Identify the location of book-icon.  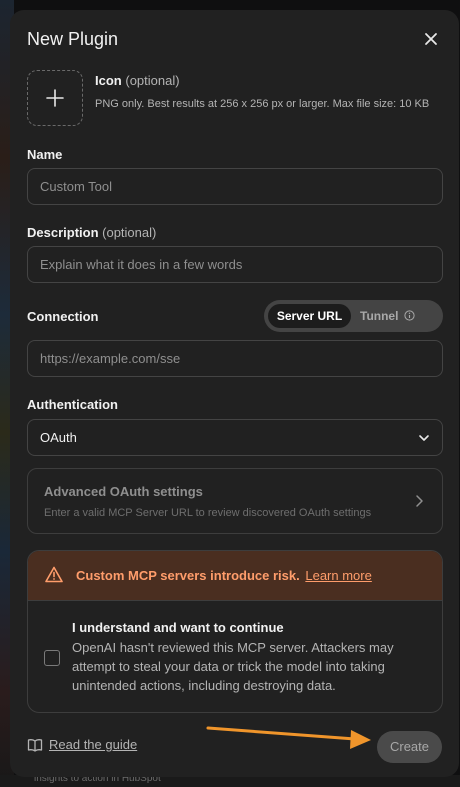
(35, 745).